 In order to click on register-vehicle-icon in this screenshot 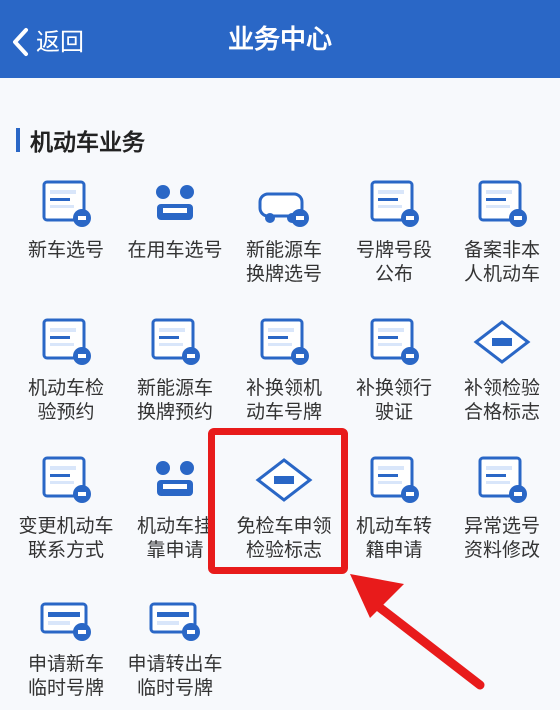, I will do `click(502, 204)`.